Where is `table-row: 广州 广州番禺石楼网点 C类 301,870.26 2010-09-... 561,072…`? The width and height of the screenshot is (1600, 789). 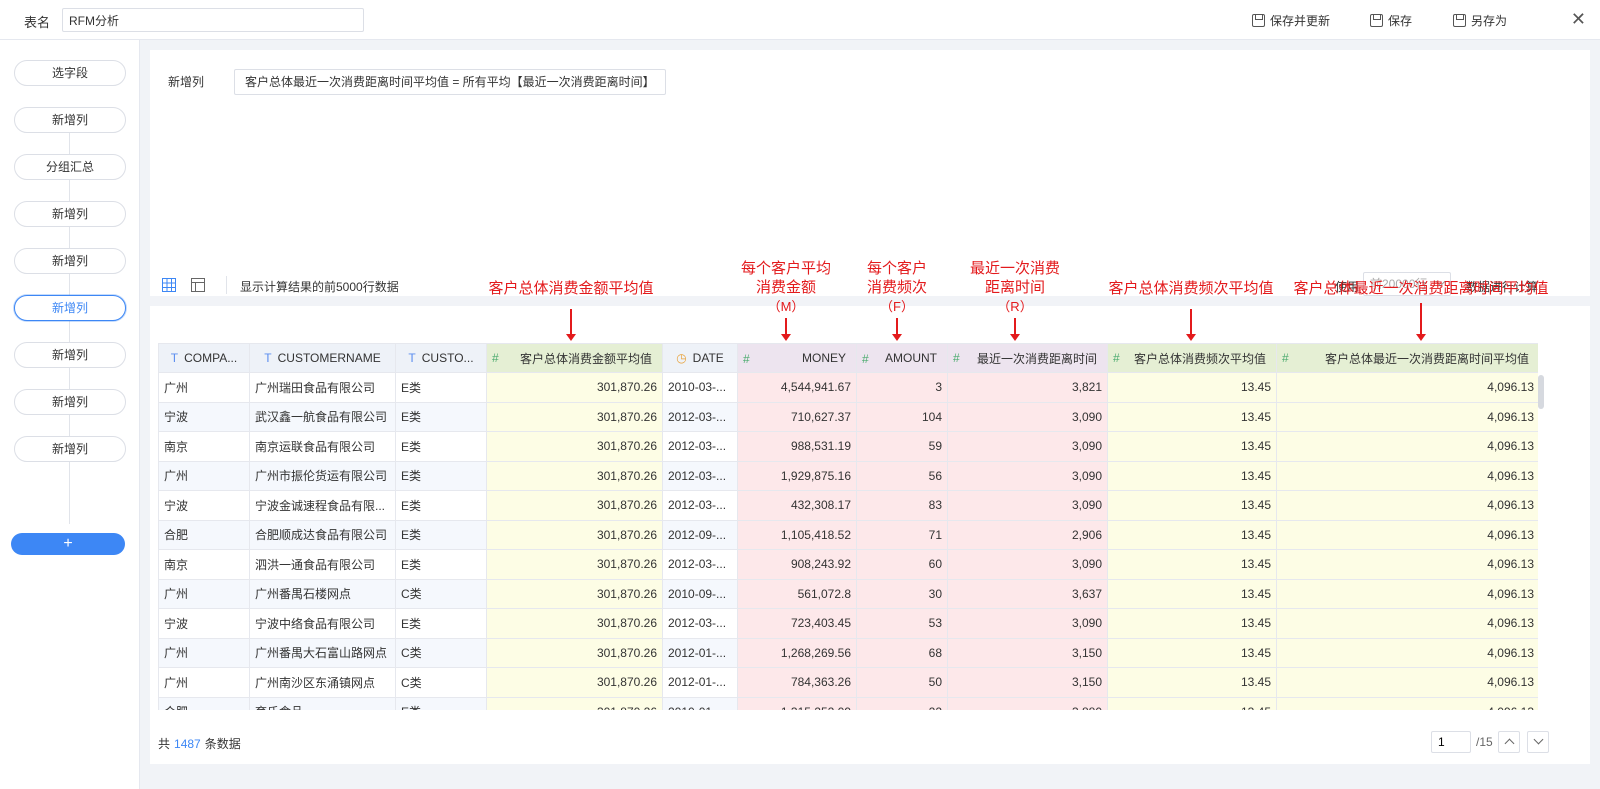 table-row: 广州 广州番禺石楼网点 C类 301,870.26 2010-09-... 561,072… is located at coordinates (848, 593).